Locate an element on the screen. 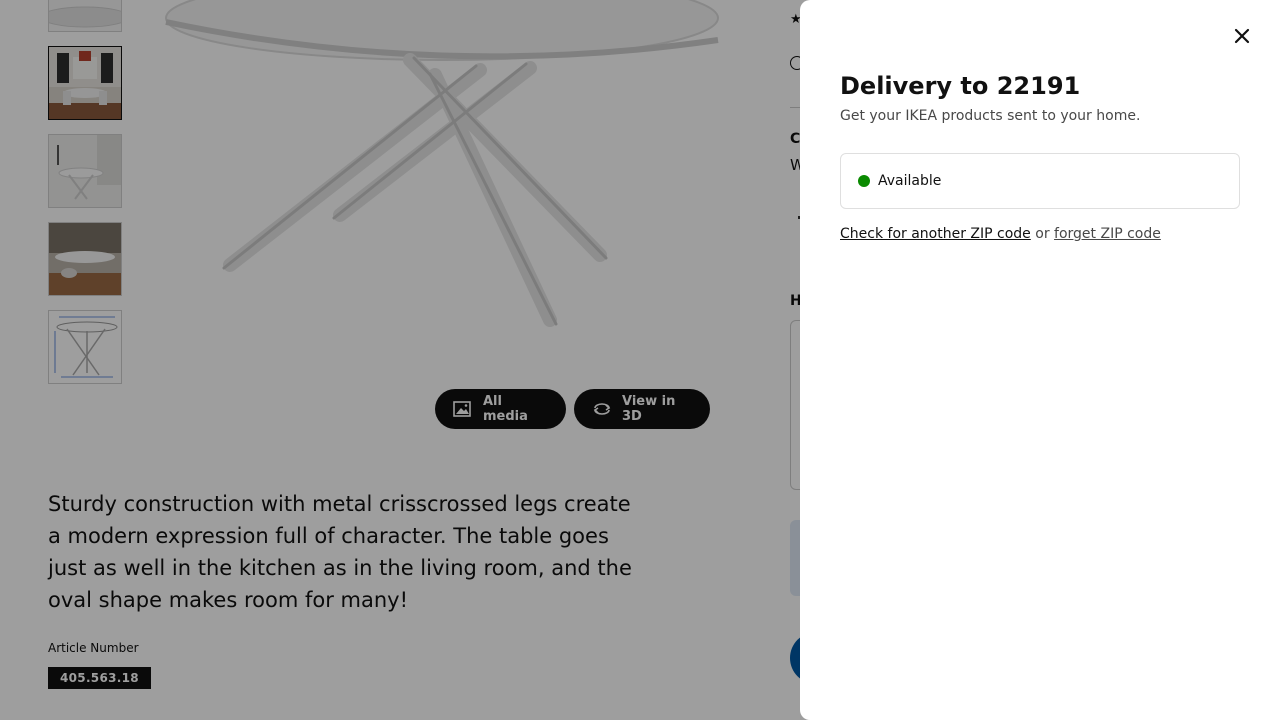 The image size is (1280, 720). close-icon is located at coordinates (1242, 36).